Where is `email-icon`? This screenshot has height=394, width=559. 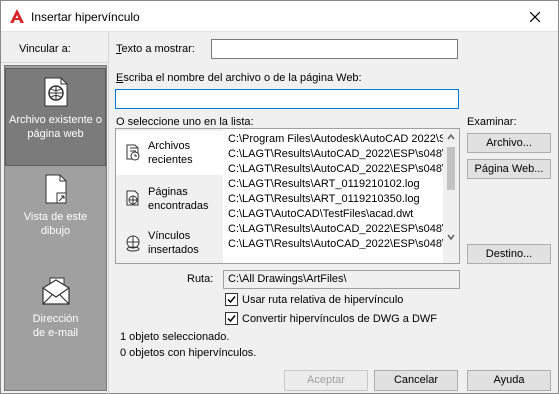 email-icon is located at coordinates (55, 291).